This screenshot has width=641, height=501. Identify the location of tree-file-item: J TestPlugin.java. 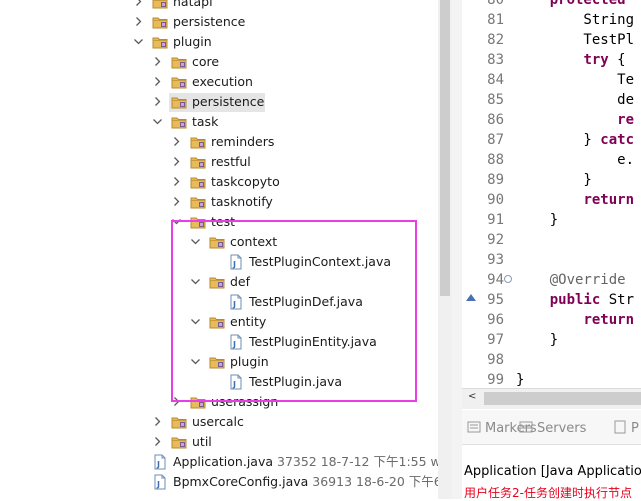
(219, 382).